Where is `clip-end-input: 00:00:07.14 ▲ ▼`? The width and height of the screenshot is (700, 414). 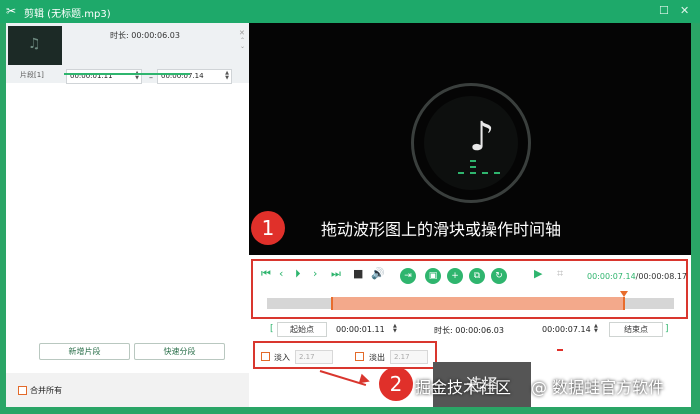 clip-end-input: 00:00:07.14 ▲ ▼ is located at coordinates (194, 76).